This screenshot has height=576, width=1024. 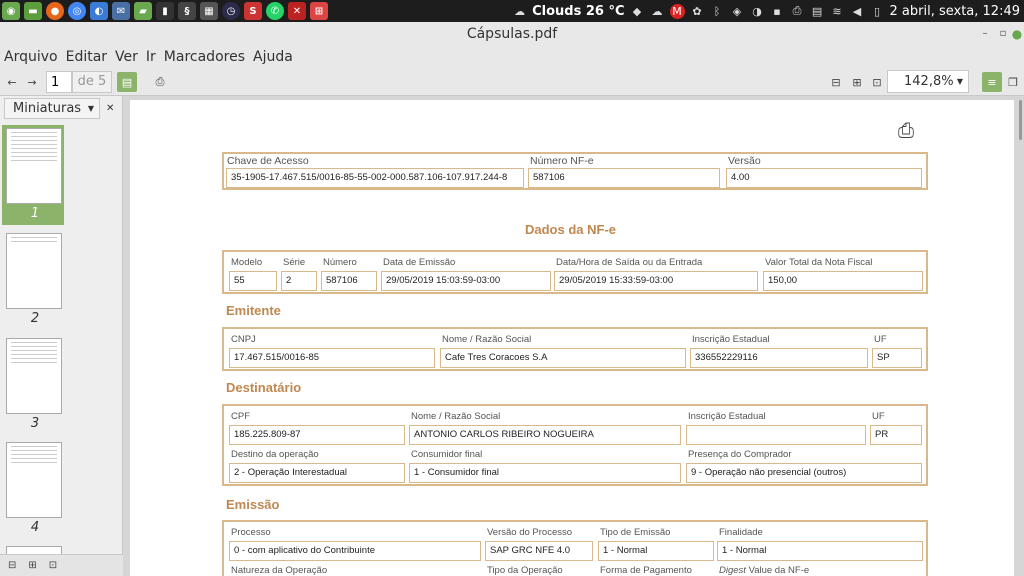 What do you see at coordinates (355, 551) in the screenshot?
I see `processo-value: 0 - com aplicativo do Contribuinte` at bounding box center [355, 551].